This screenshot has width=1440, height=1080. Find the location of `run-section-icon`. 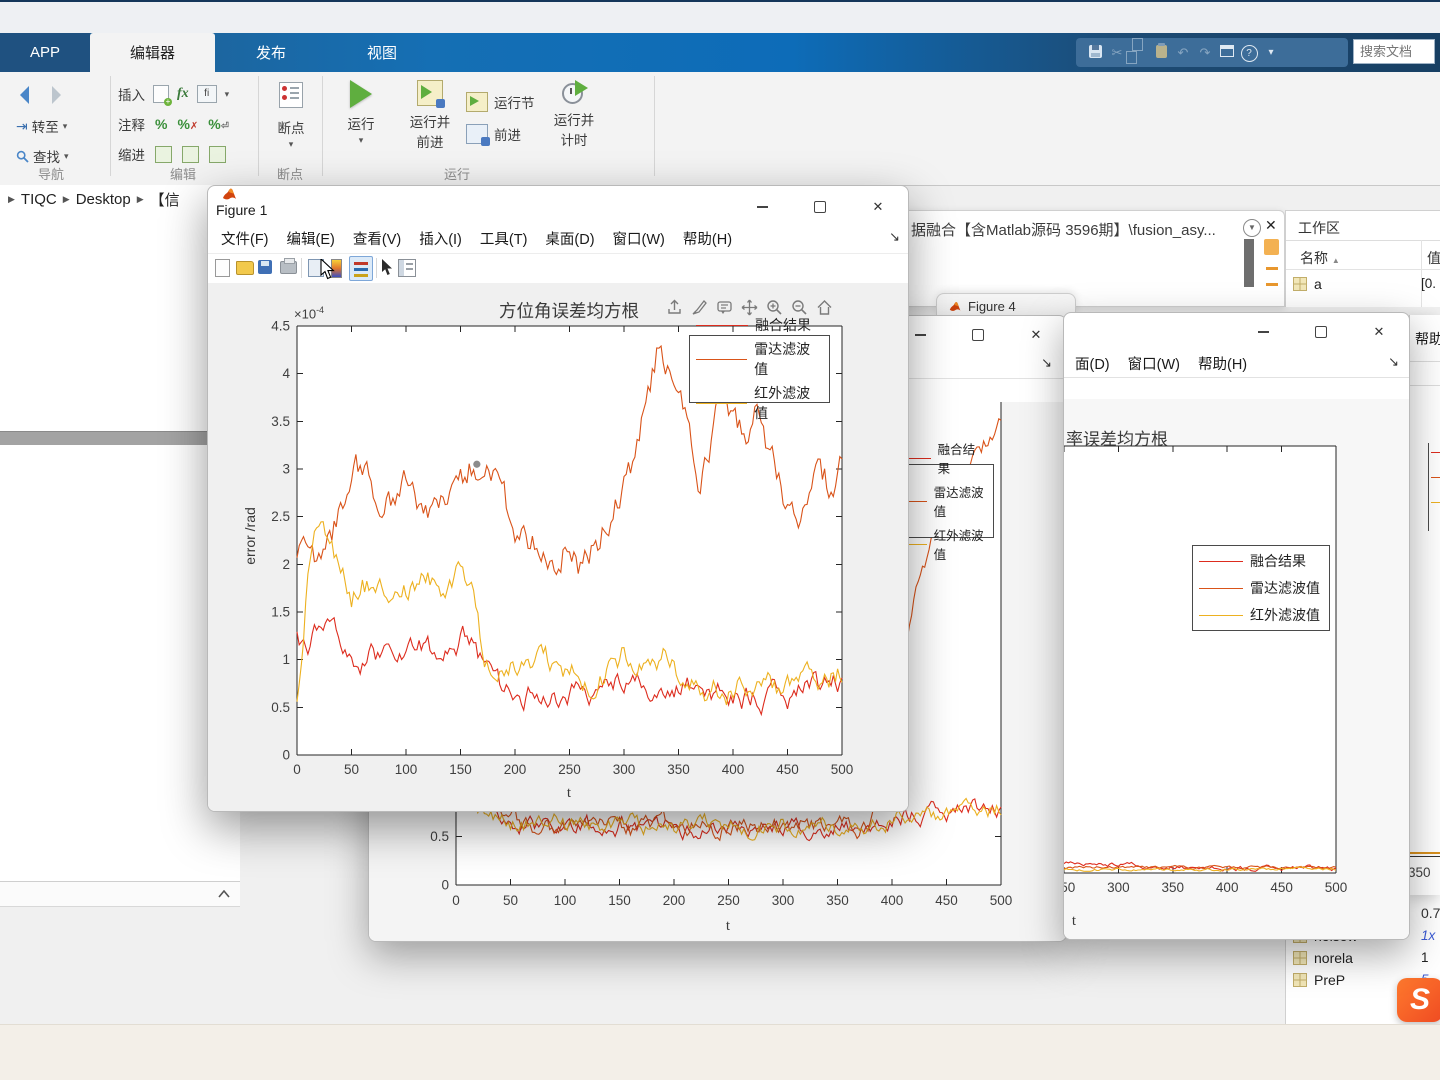

run-section-icon is located at coordinates (477, 102).